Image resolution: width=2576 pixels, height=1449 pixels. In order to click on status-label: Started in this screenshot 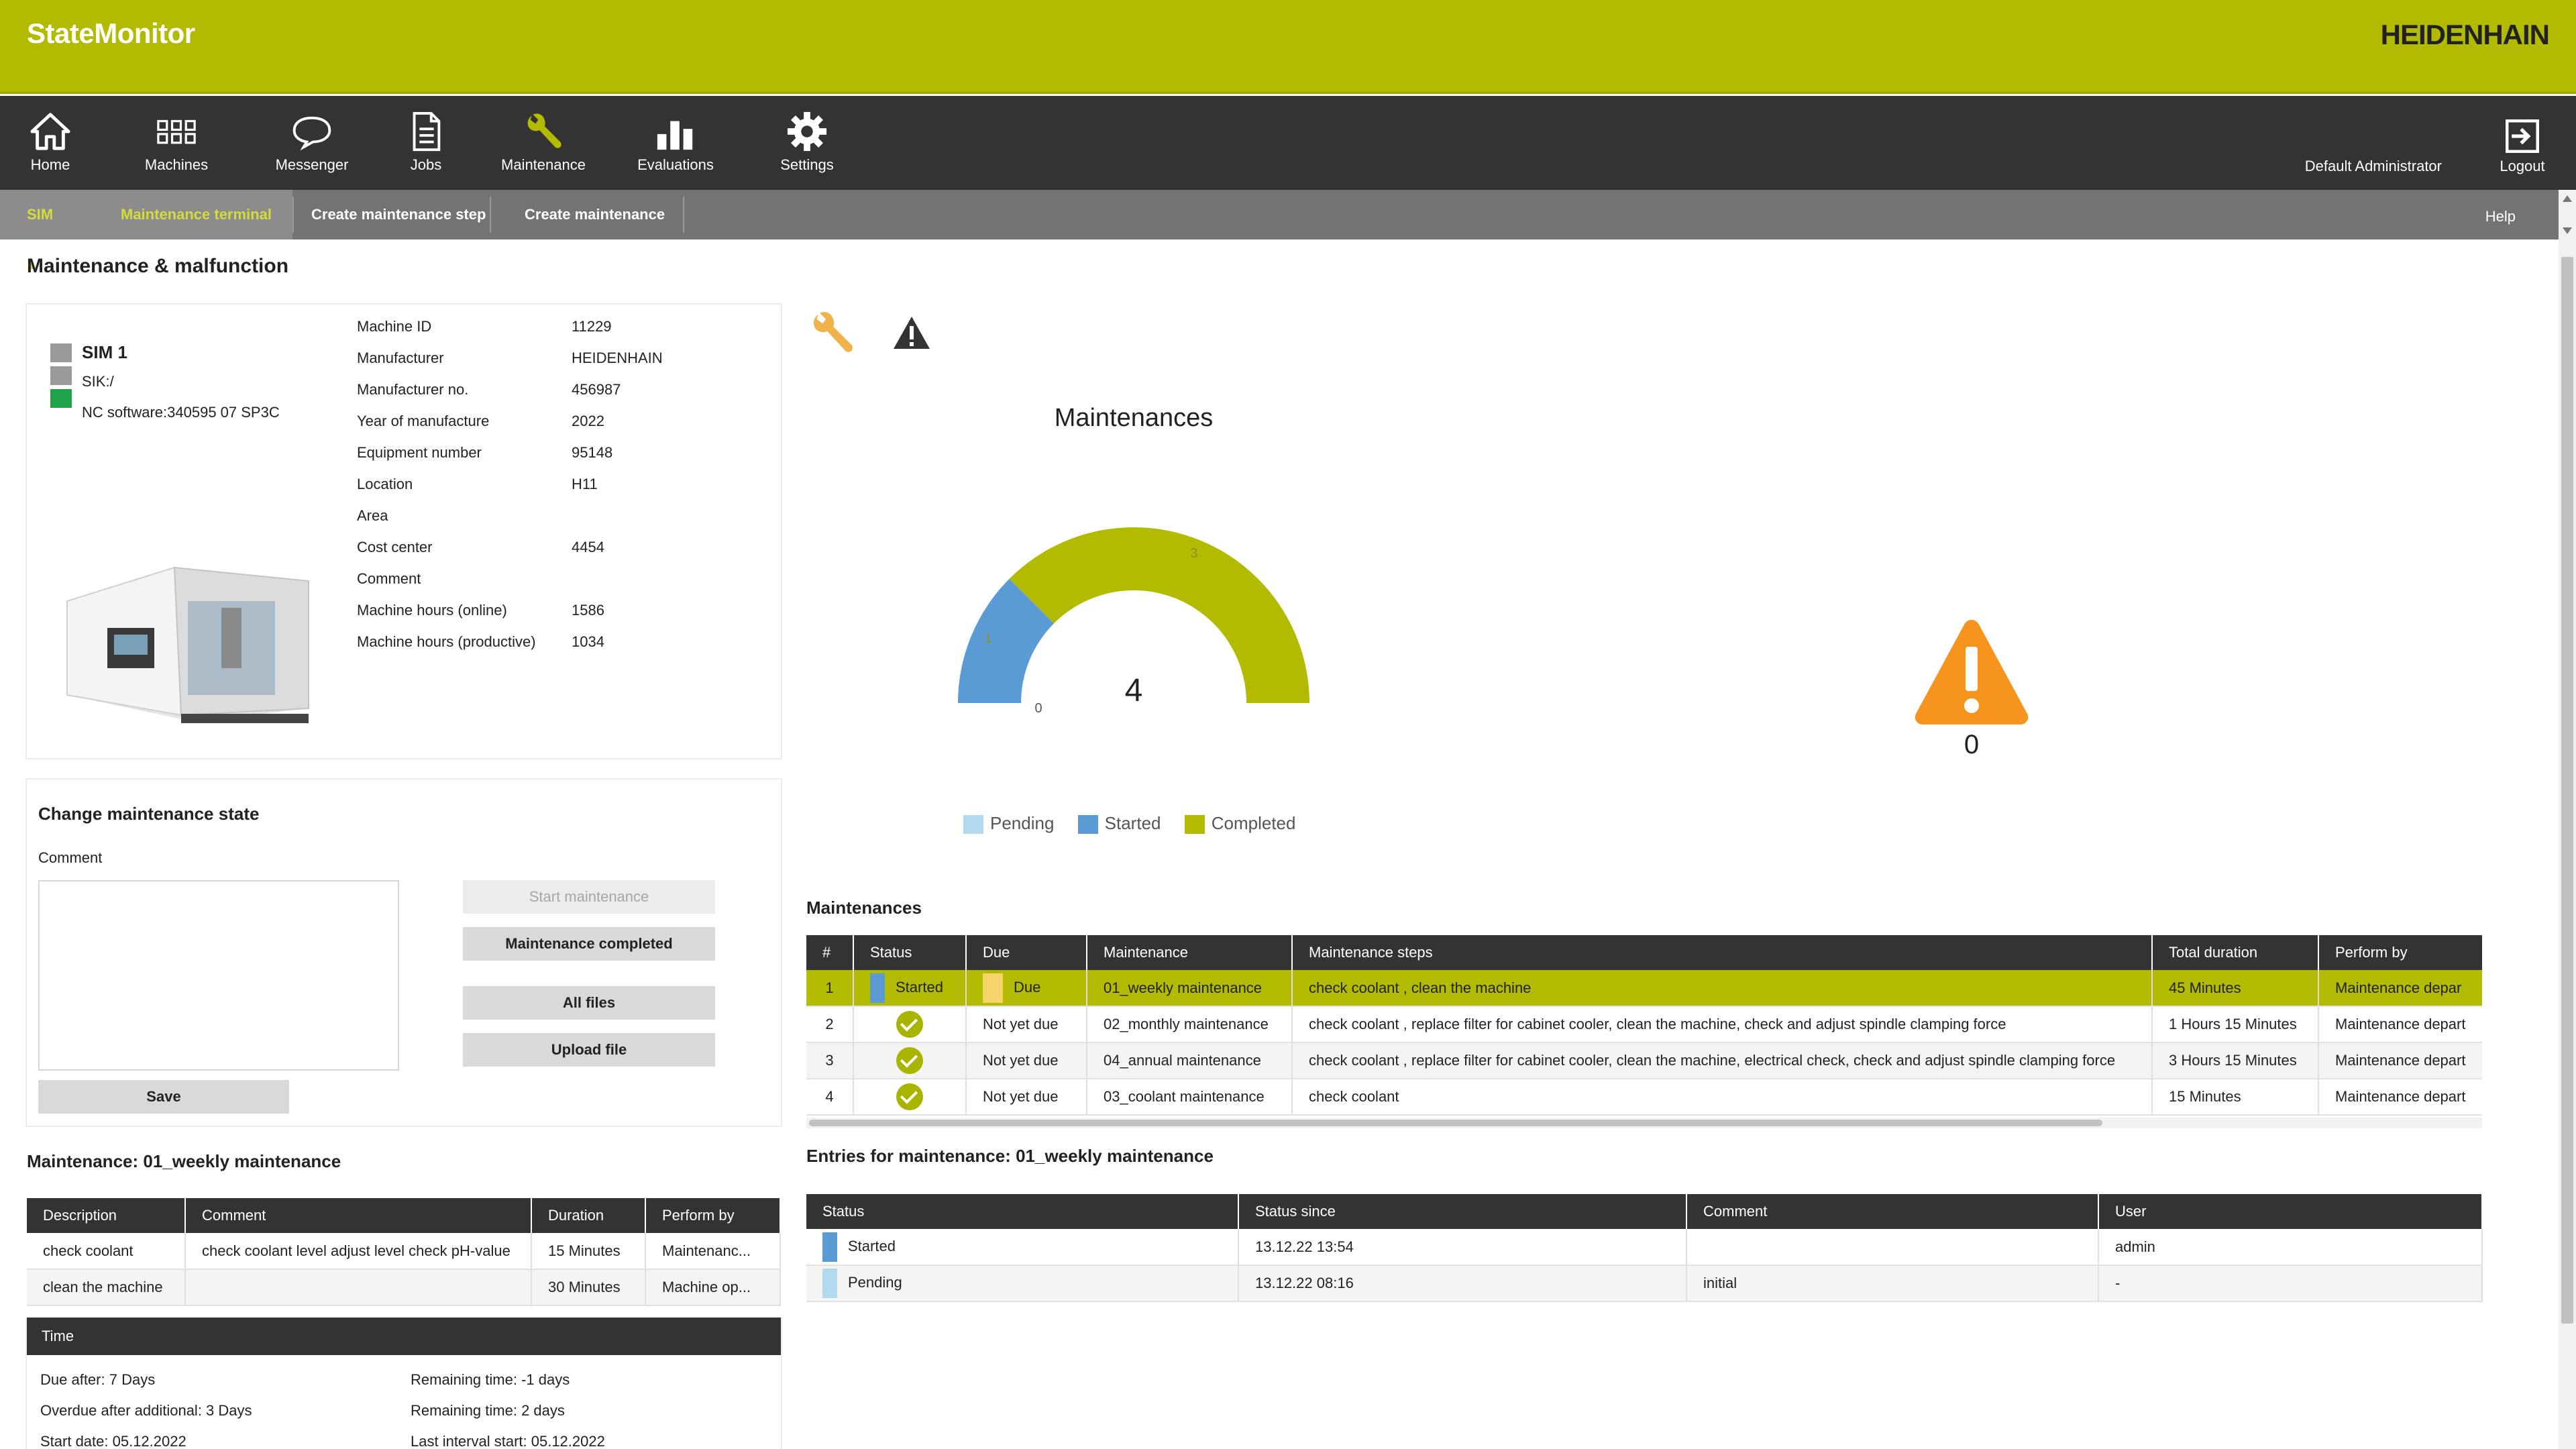, I will do `click(872, 1245)`.